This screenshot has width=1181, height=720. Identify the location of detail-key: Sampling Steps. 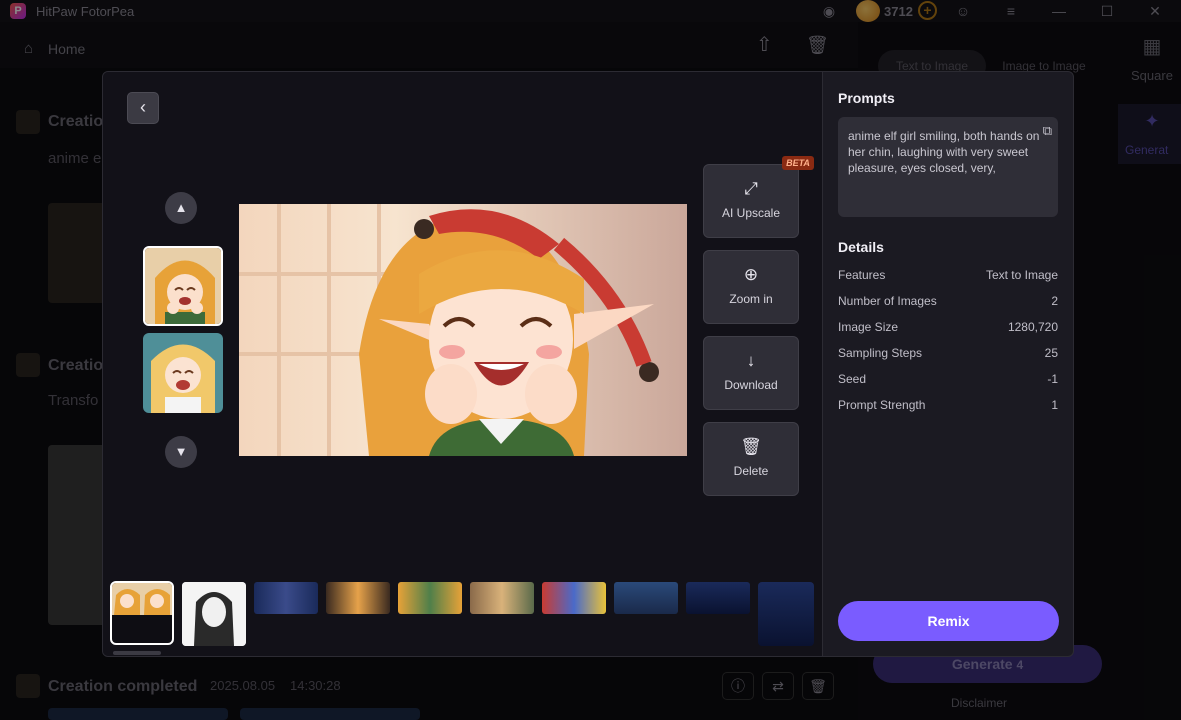
(880, 353).